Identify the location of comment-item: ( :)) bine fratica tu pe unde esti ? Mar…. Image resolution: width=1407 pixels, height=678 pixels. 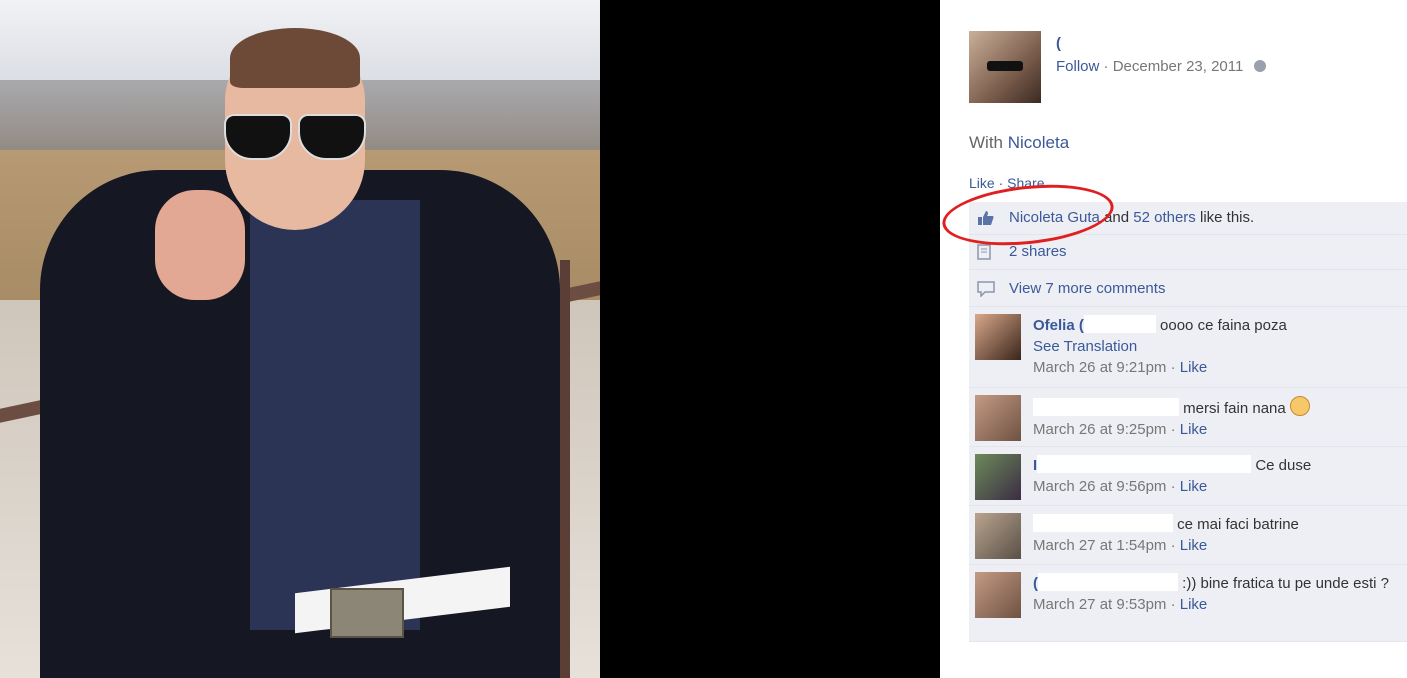
(1188, 603).